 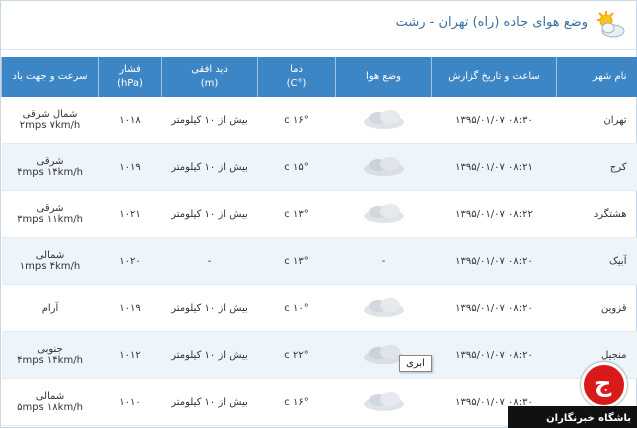 What do you see at coordinates (494, 77) in the screenshot?
I see `col-time: ساعت و تاریخ گزارش` at bounding box center [494, 77].